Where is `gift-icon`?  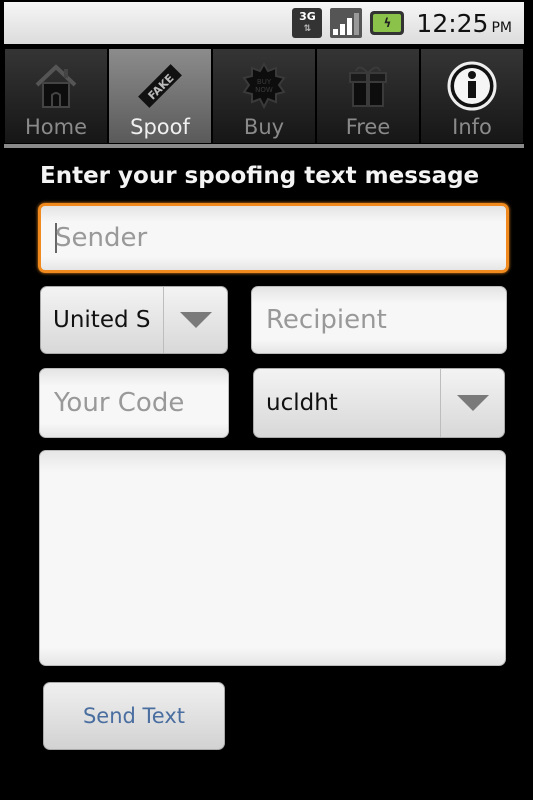
gift-icon is located at coordinates (368, 86).